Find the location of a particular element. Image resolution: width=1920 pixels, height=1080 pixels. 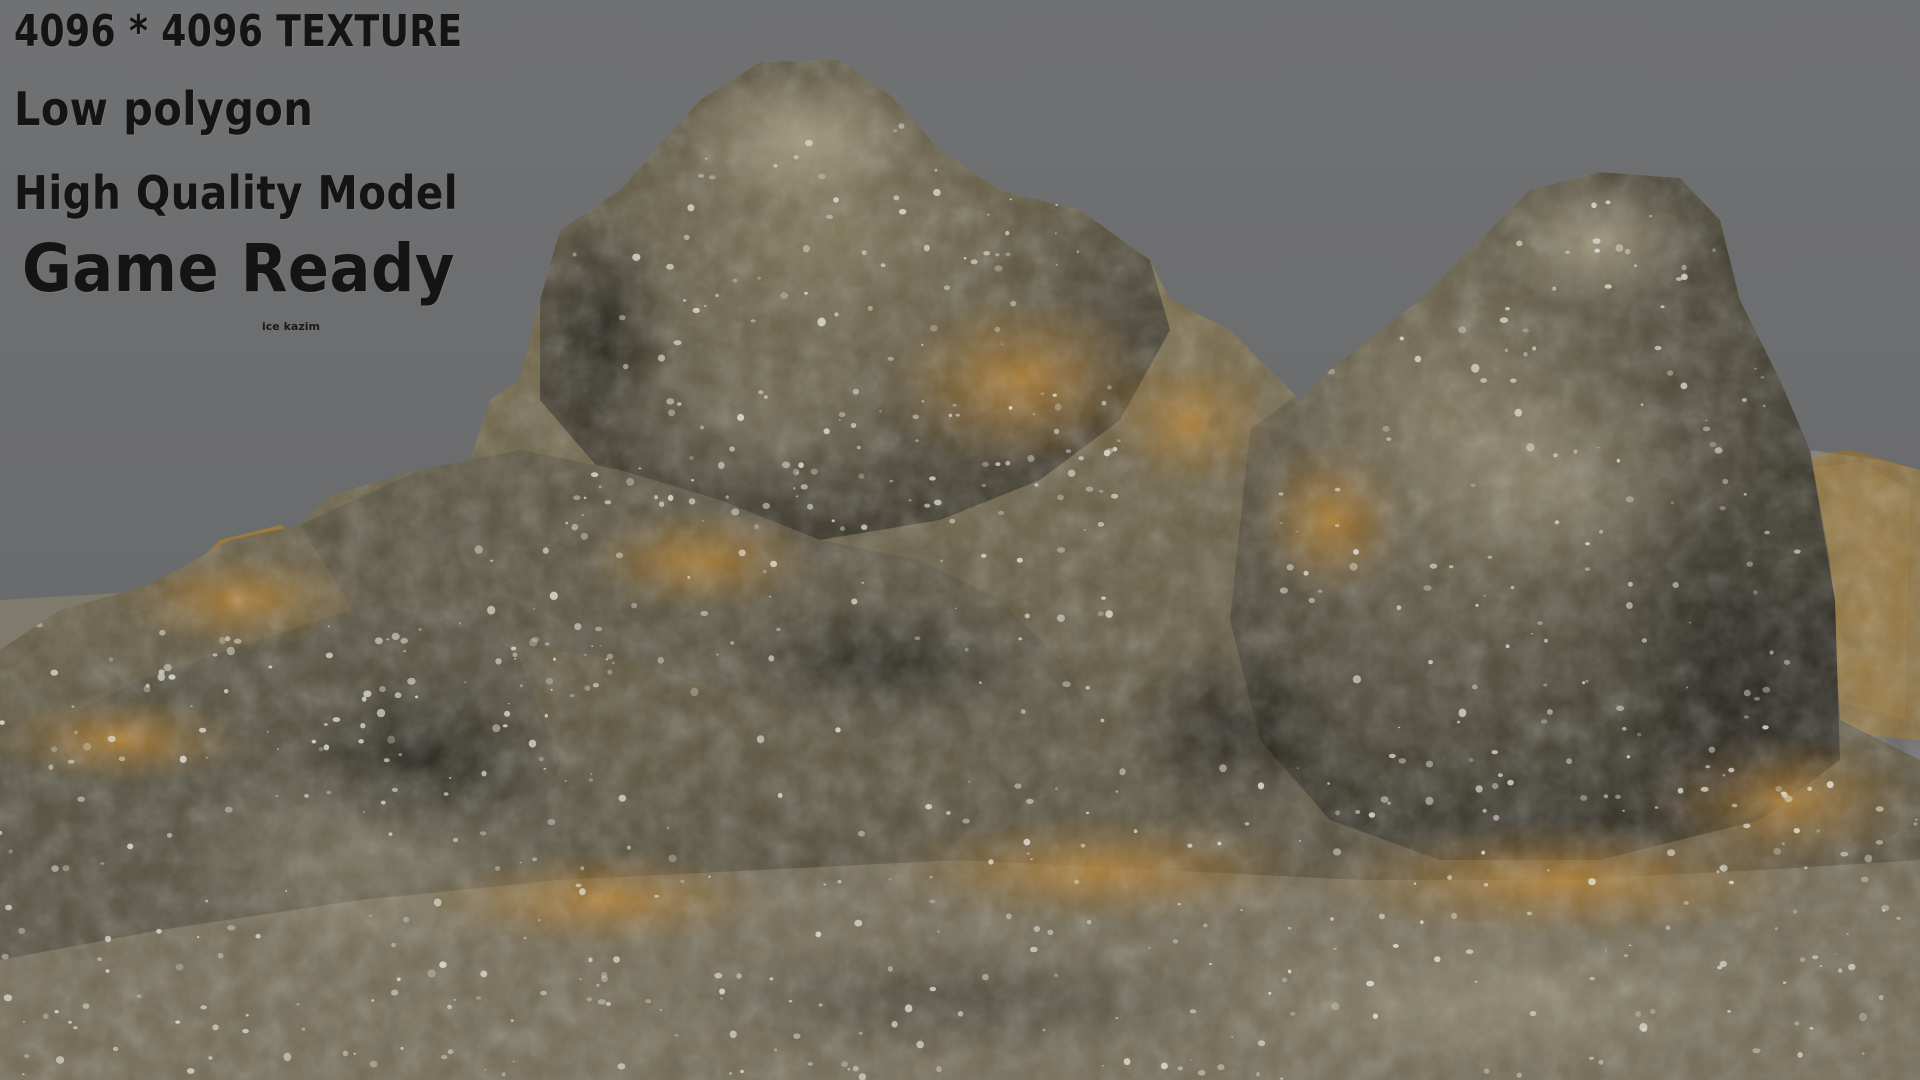

author-credit: ice kazim is located at coordinates (291, 326).